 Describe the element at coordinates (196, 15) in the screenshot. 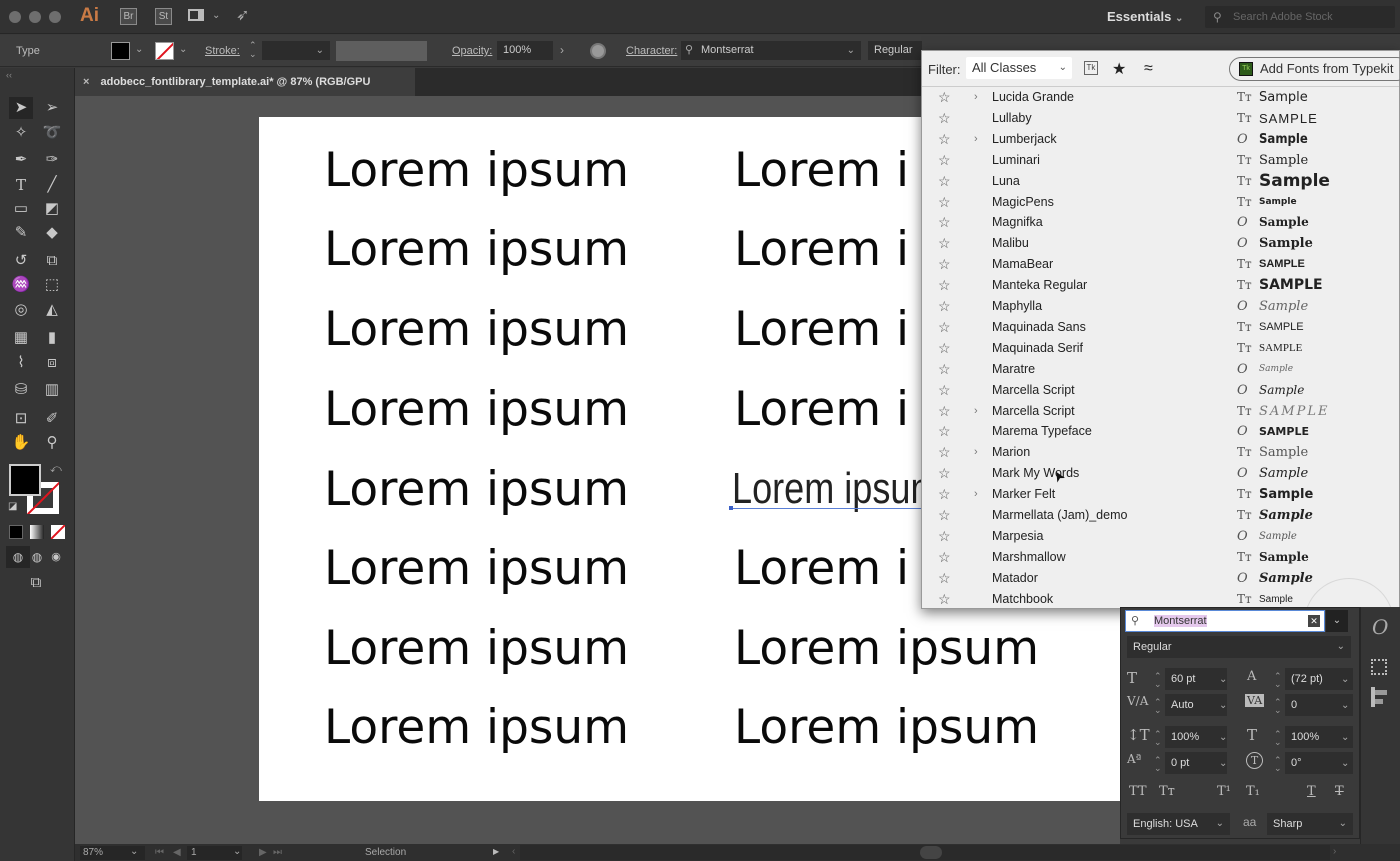

I see `arrange-documents-icon` at that location.